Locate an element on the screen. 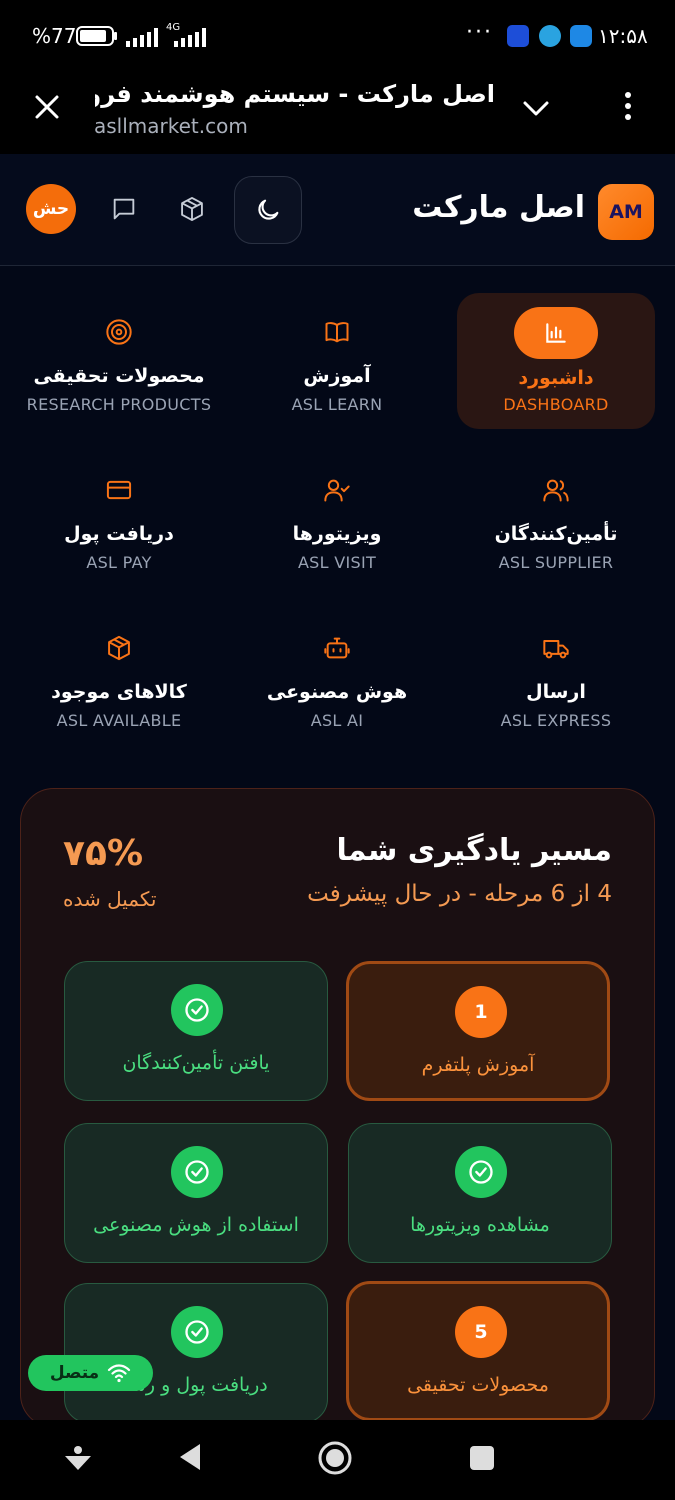  battery-icon is located at coordinates (97, 36).